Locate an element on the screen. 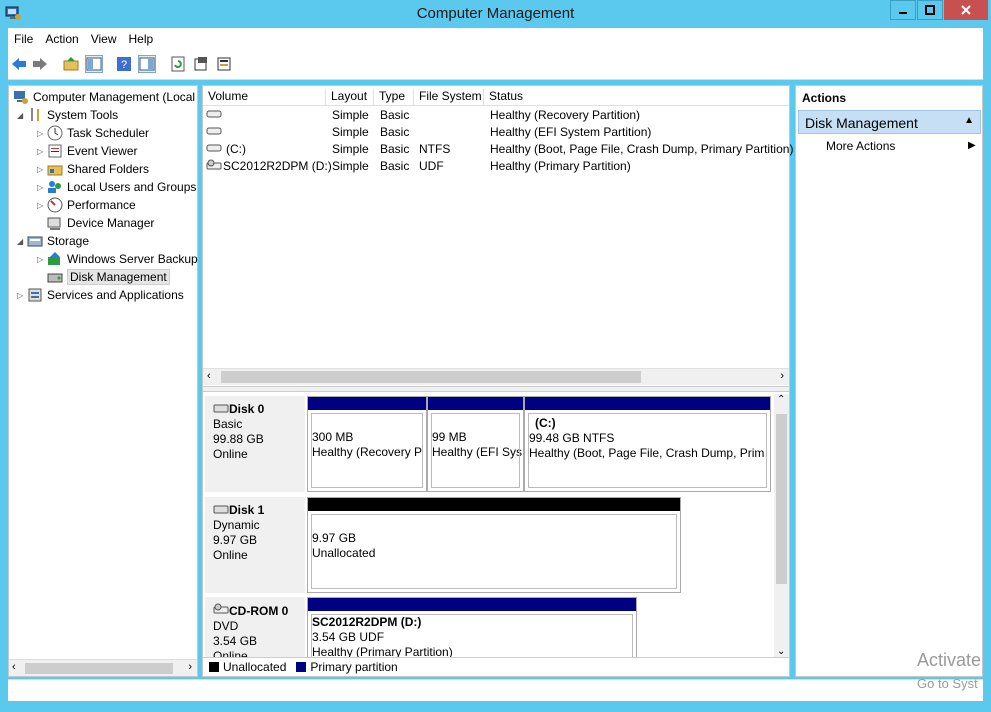 This screenshot has height=712, width=991. column-header-volume: Volume is located at coordinates (264, 97).